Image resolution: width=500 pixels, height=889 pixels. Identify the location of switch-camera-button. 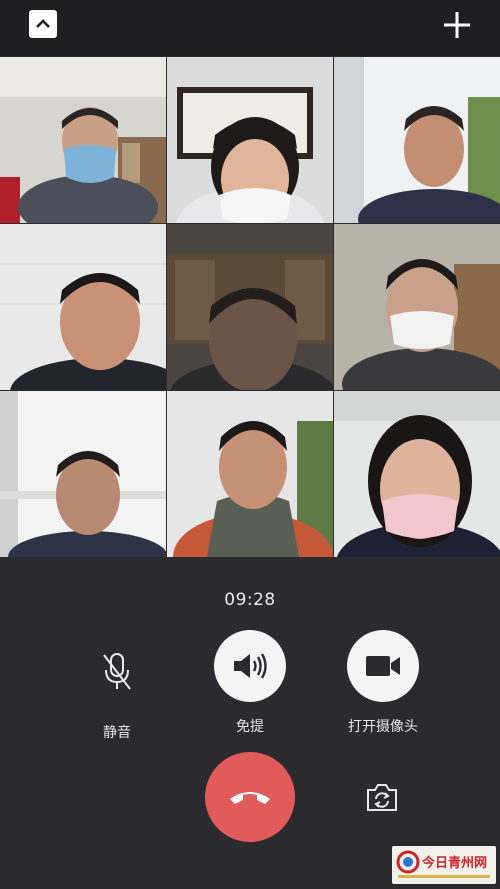
(382, 798).